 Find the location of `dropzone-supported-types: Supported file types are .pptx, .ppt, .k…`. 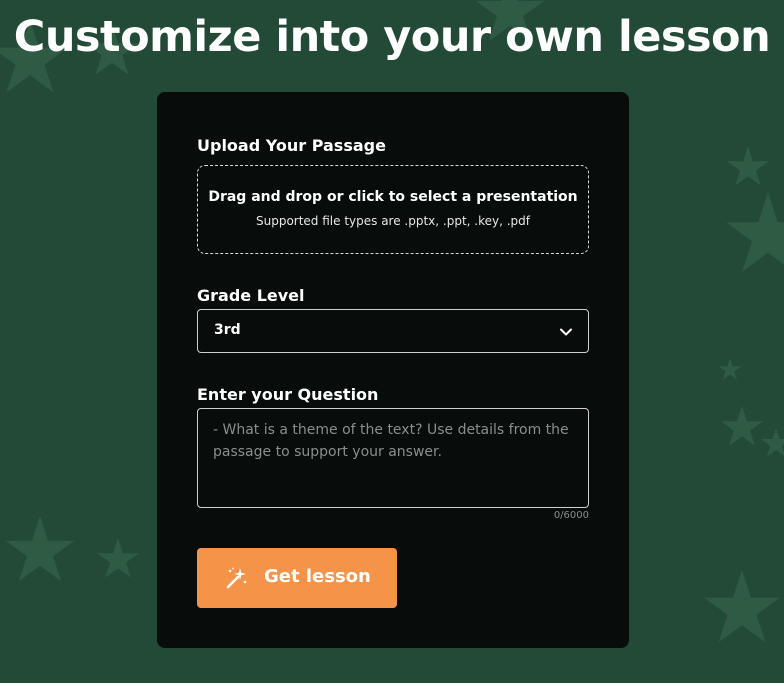

dropzone-supported-types: Supported file types are .pptx, .ppt, .k… is located at coordinates (393, 221).